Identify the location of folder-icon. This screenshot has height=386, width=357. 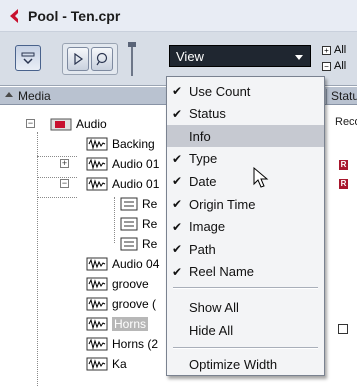
(61, 124).